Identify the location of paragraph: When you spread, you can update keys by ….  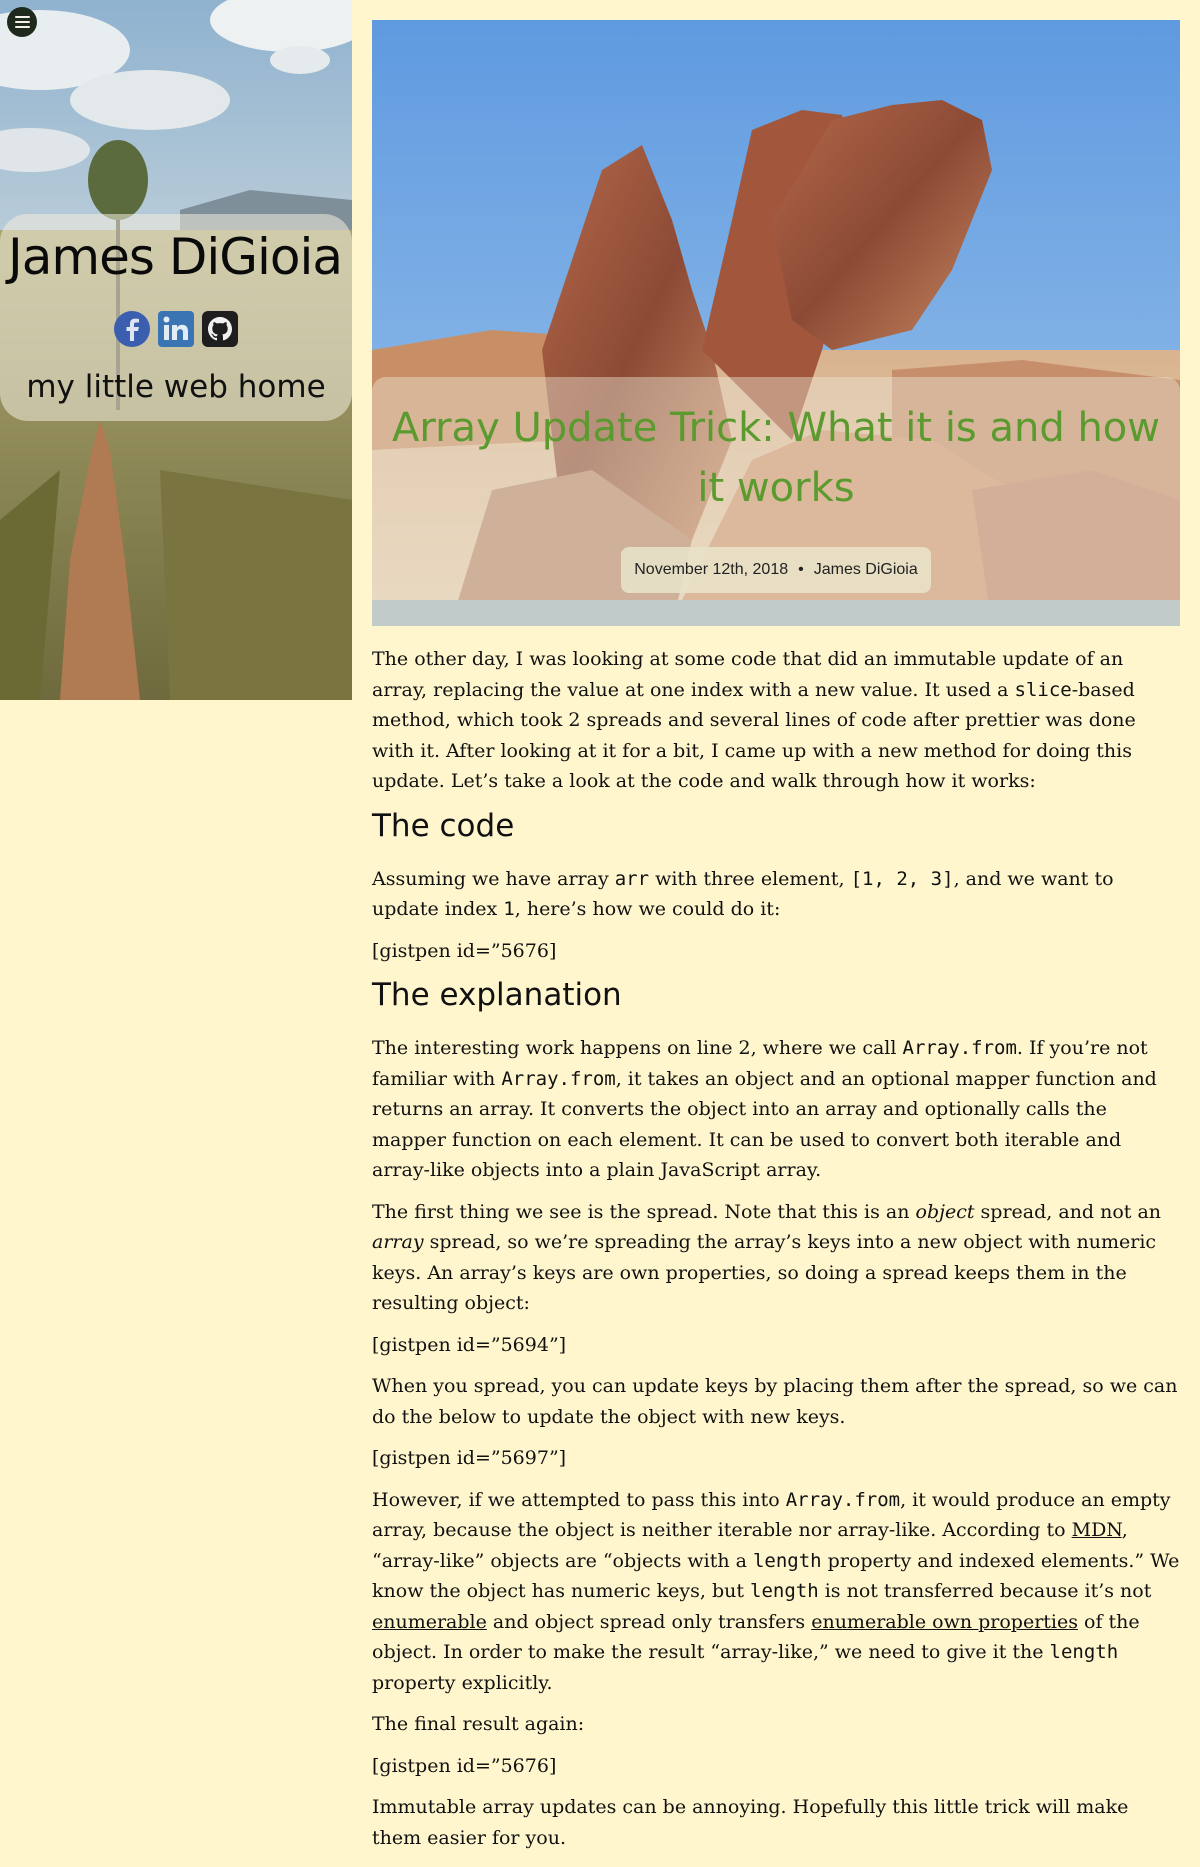
(775, 1401).